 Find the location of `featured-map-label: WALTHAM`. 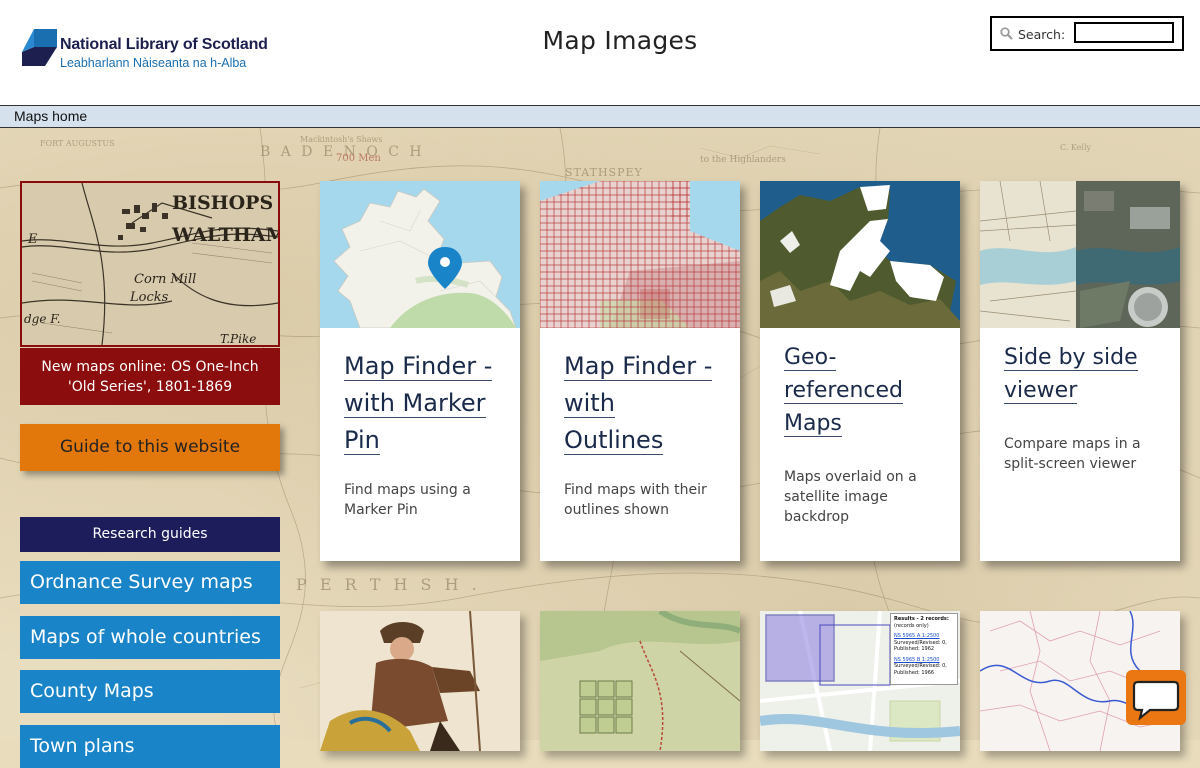

featured-map-label: WALTHAM is located at coordinates (224, 235).